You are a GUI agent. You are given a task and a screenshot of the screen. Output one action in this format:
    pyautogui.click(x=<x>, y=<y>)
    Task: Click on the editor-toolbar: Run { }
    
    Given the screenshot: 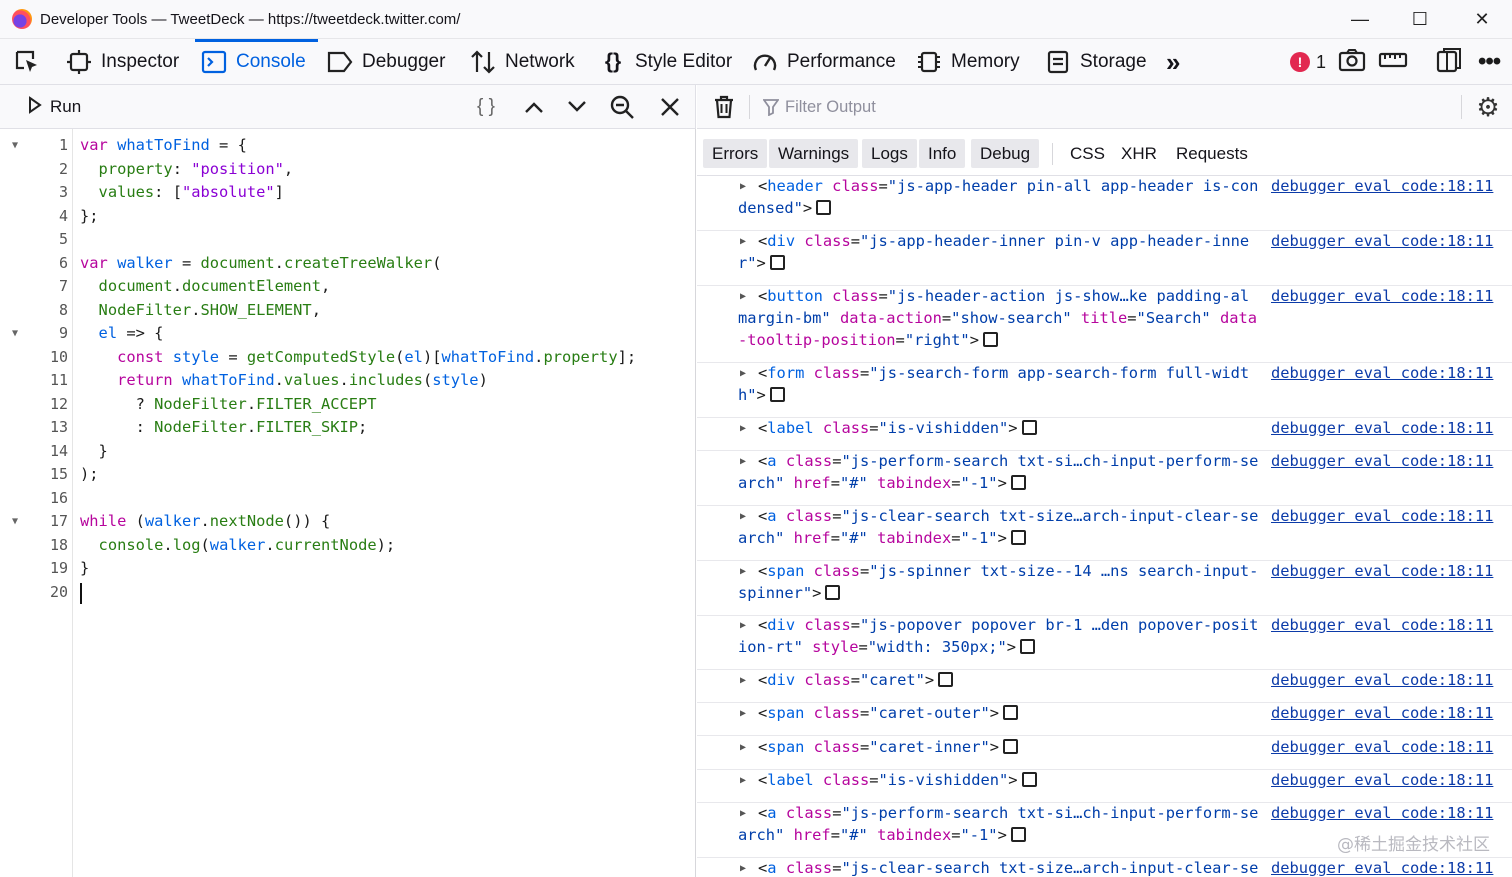 What is the action you would take?
    pyautogui.click(x=348, y=107)
    